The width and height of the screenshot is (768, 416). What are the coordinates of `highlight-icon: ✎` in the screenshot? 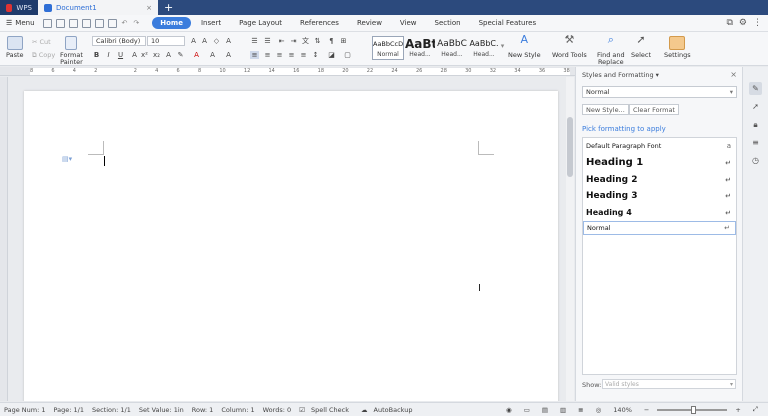 It's located at (180, 55).